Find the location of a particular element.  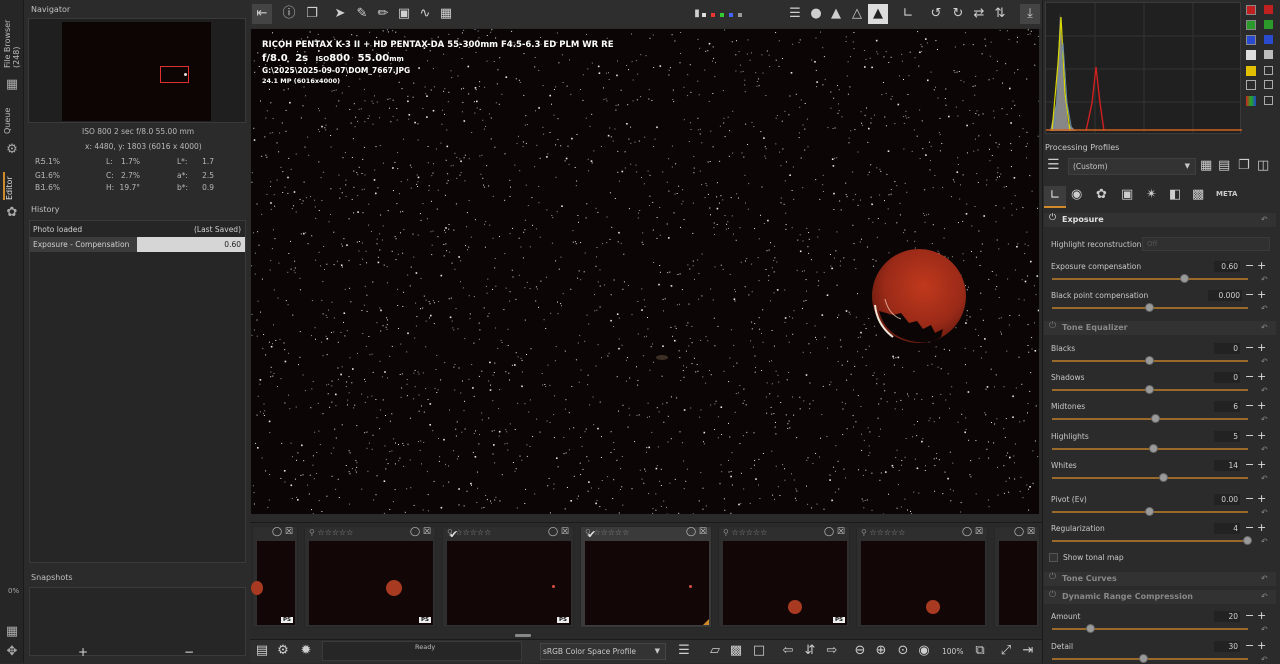

before-after-icon: ❐ is located at coordinates (312, 14).